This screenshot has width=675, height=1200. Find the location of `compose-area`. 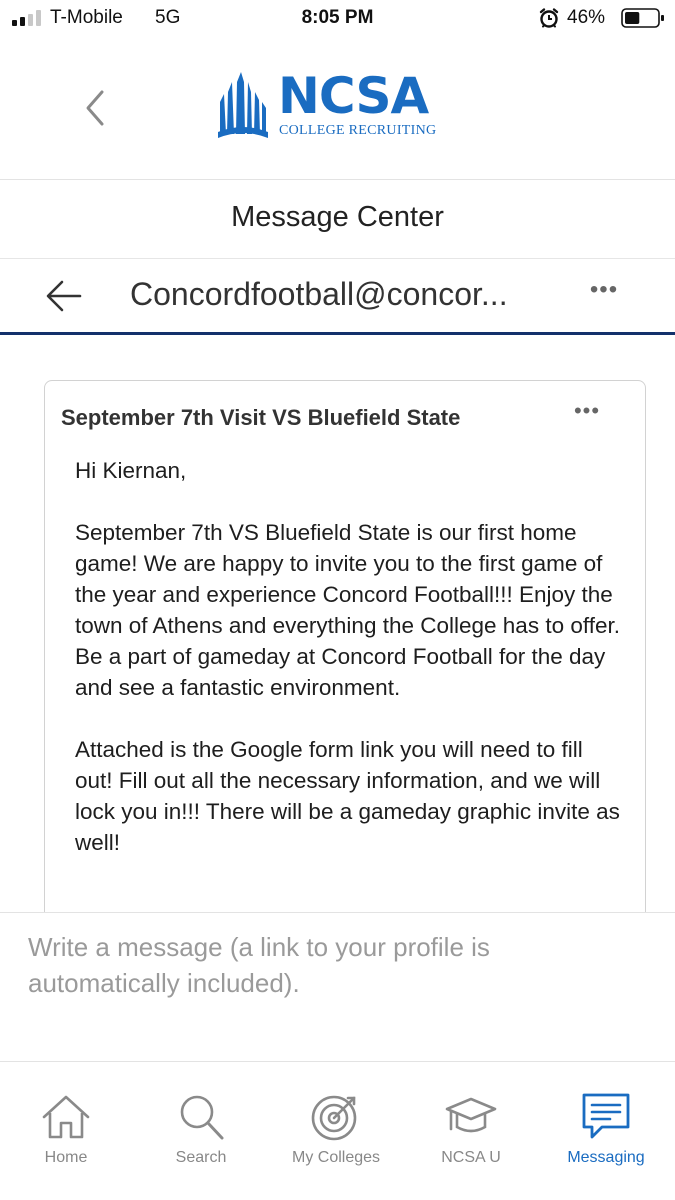

compose-area is located at coordinates (337, 987).